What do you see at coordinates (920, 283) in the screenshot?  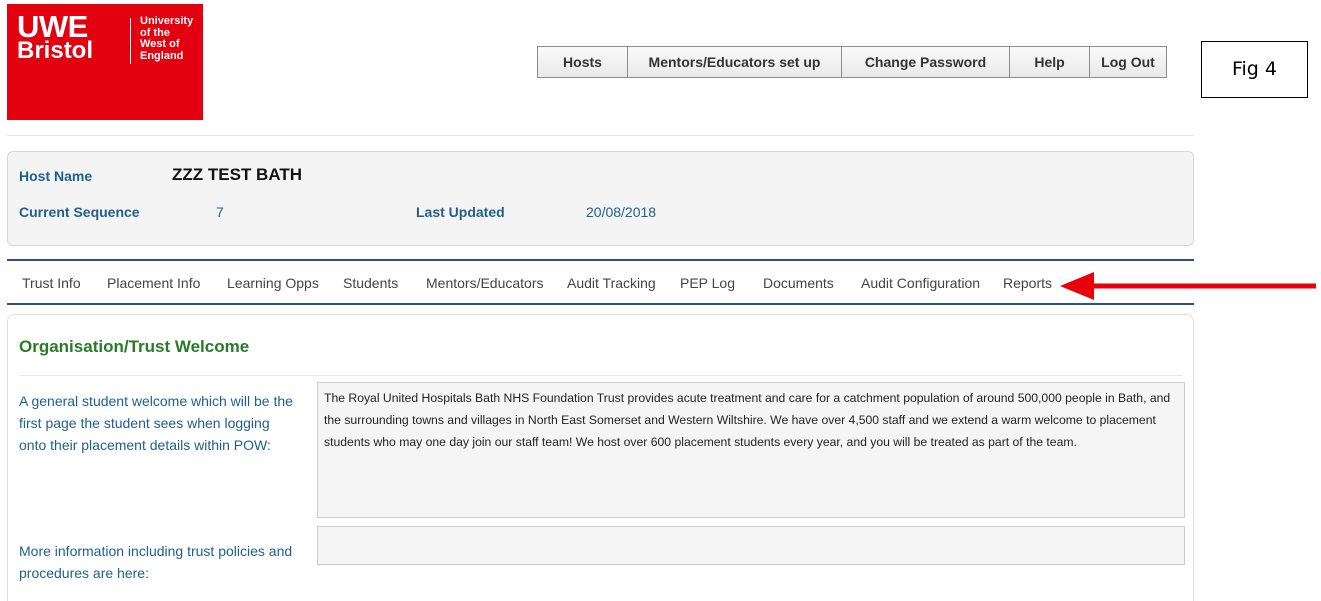 I see `tab-audit-configuration: Audit Configuration` at bounding box center [920, 283].